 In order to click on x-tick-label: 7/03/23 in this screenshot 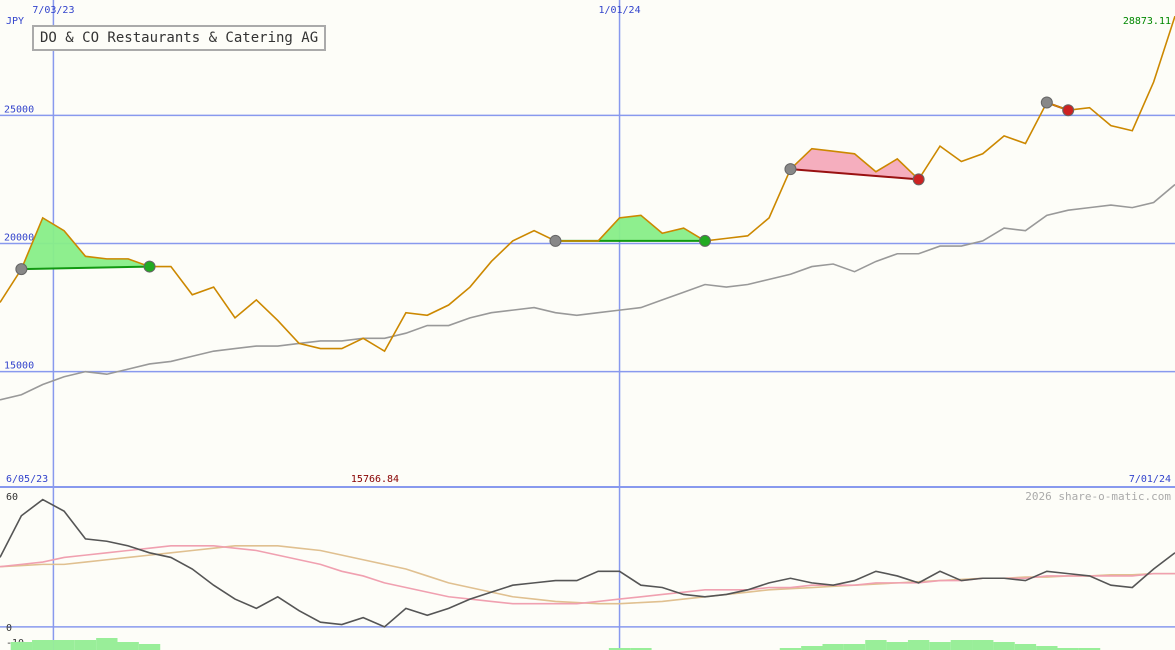, I will do `click(53, 10)`.